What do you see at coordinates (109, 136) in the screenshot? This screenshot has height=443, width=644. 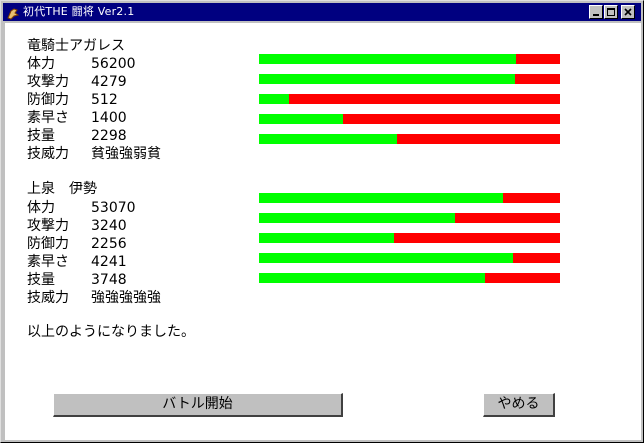 I see `stat-value: 2298` at bounding box center [109, 136].